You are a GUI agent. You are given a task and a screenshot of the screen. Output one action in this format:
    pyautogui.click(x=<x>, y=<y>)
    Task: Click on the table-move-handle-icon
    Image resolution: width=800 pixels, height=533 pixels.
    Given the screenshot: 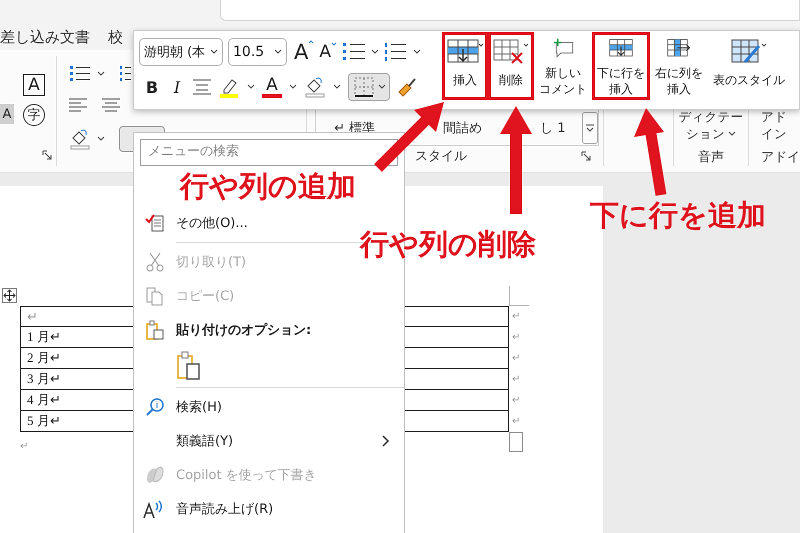 What is the action you would take?
    pyautogui.click(x=9, y=295)
    